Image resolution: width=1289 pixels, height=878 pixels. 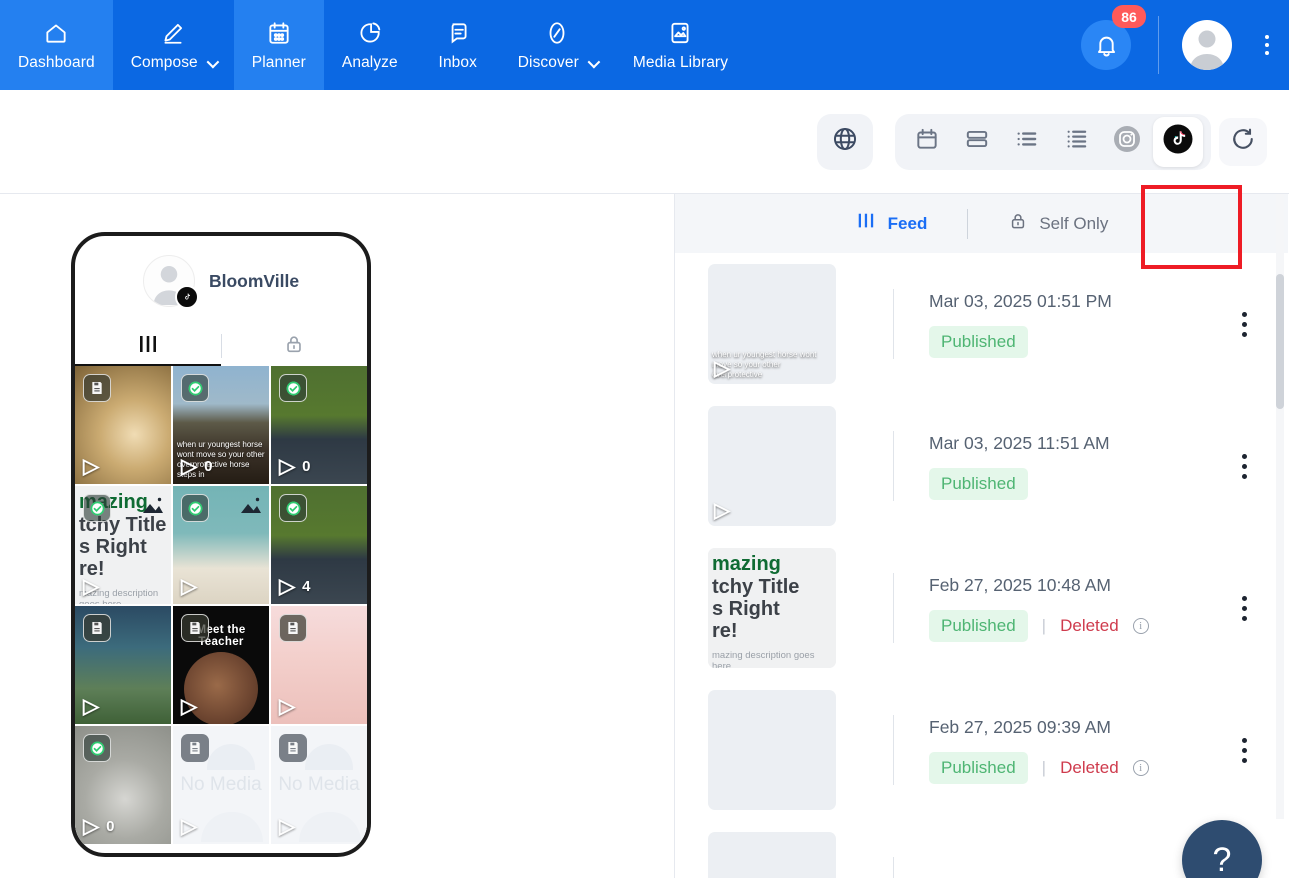 What do you see at coordinates (1074, 223) in the screenshot?
I see `tab-self-only-label: Self Only` at bounding box center [1074, 223].